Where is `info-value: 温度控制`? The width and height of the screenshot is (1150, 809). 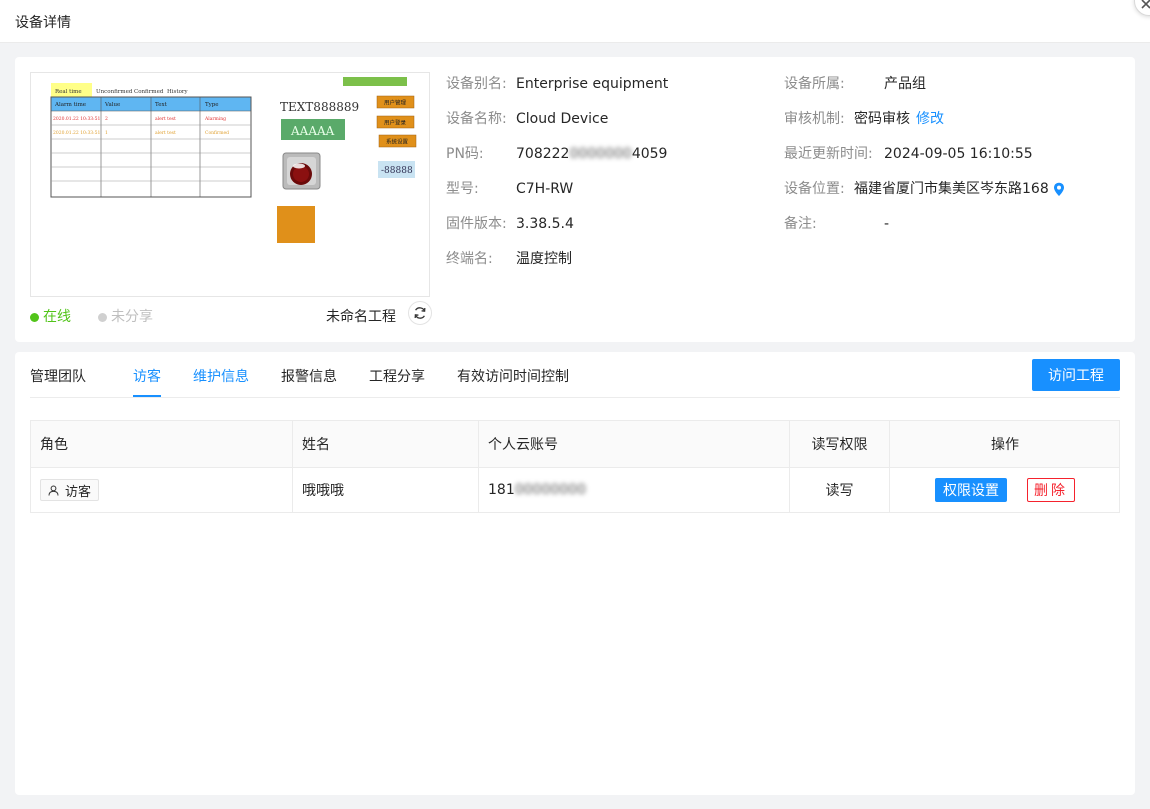 info-value: 温度控制 is located at coordinates (544, 259).